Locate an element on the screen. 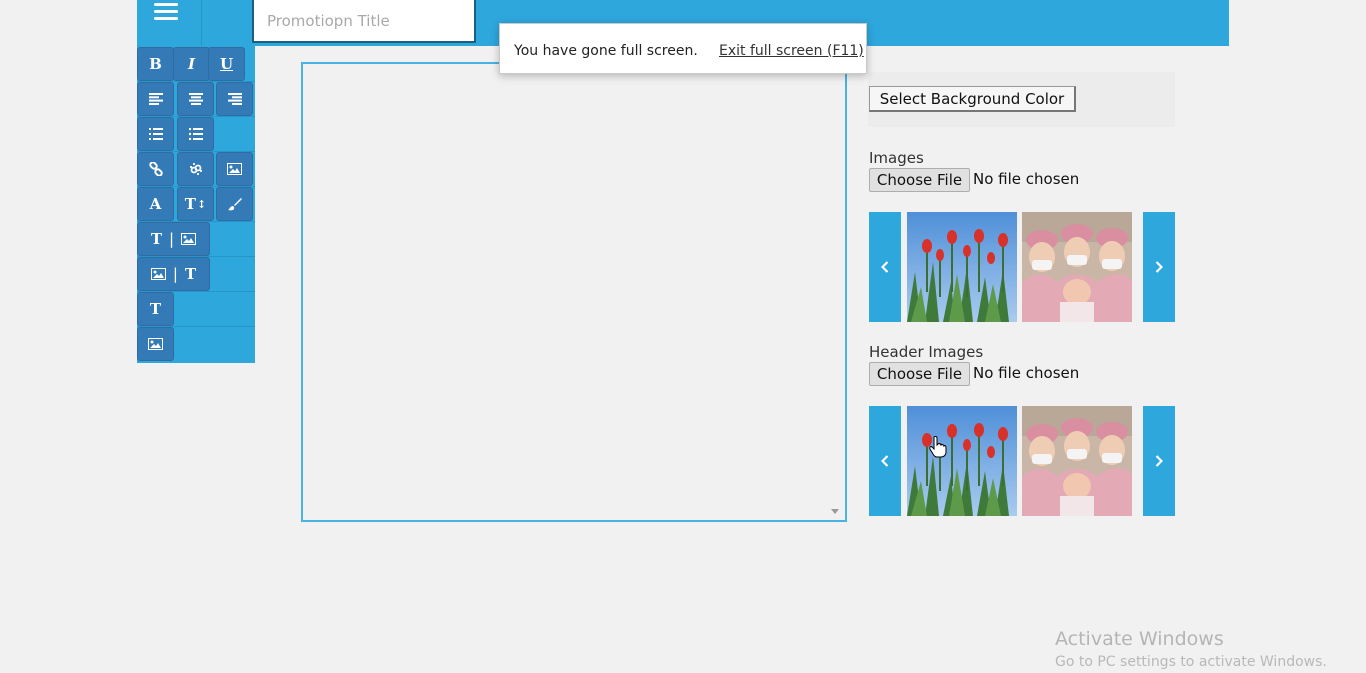 This screenshot has height=673, width=1366. underline-icon: U is located at coordinates (226, 64).